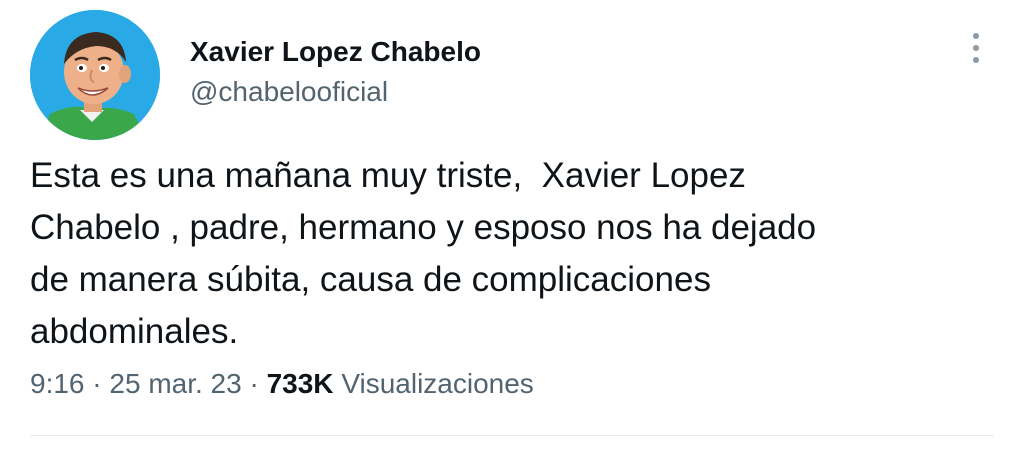 The width and height of the screenshot is (1024, 455). What do you see at coordinates (437, 383) in the screenshot?
I see `views-label: Visualizaciones` at bounding box center [437, 383].